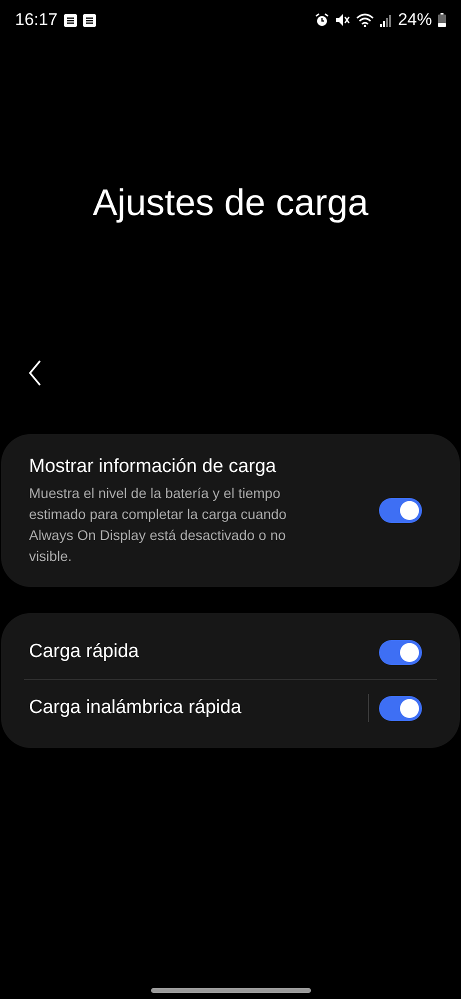  What do you see at coordinates (231, 203) in the screenshot?
I see `page-title: Ajustes de carga` at bounding box center [231, 203].